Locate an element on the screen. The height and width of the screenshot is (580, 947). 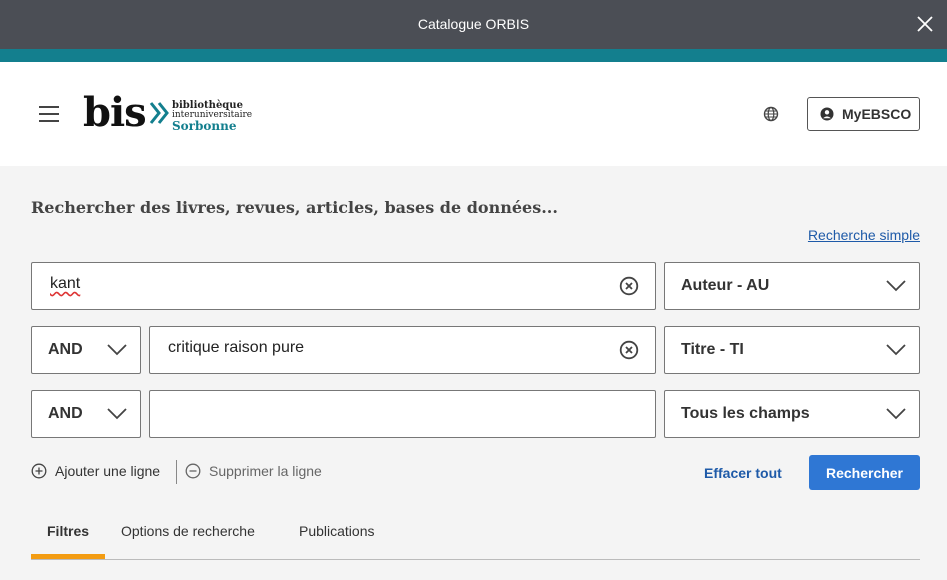
accent-bar is located at coordinates (473, 55).